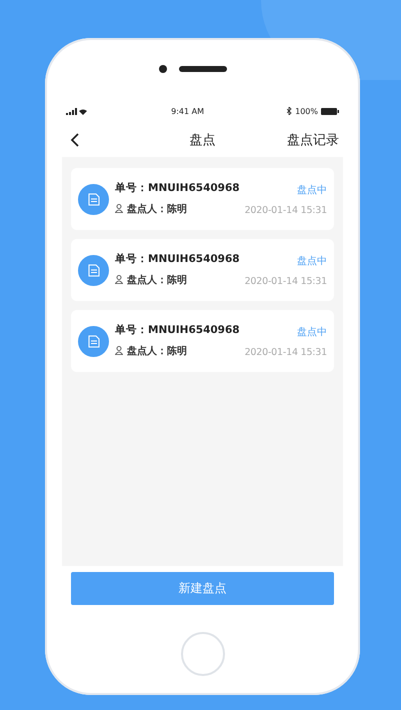  I want to click on records-link: 盘点记录, so click(313, 139).